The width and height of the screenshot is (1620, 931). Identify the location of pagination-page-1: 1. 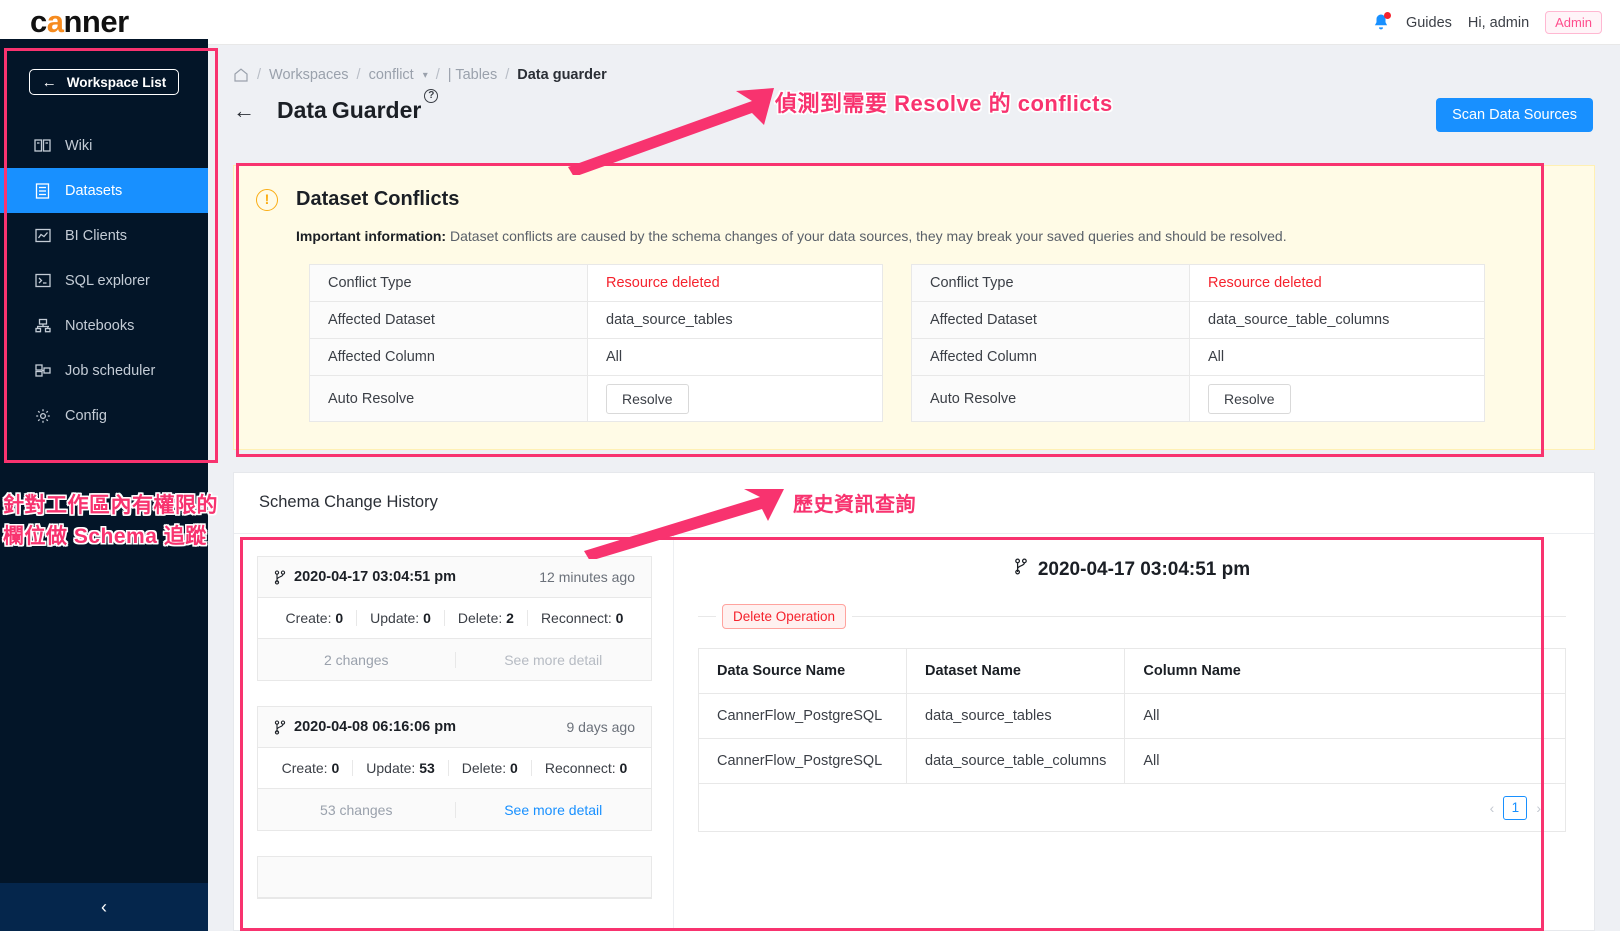
(1515, 807).